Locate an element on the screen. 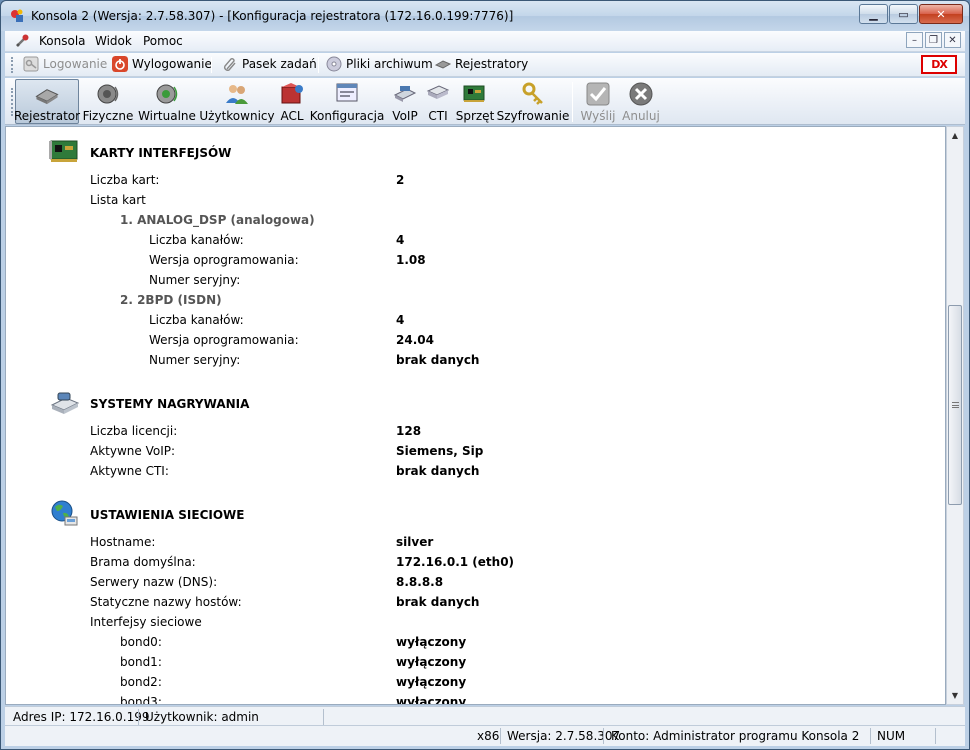 The image size is (970, 750). tab-fizyczne-label: Fizyczne is located at coordinates (108, 116).